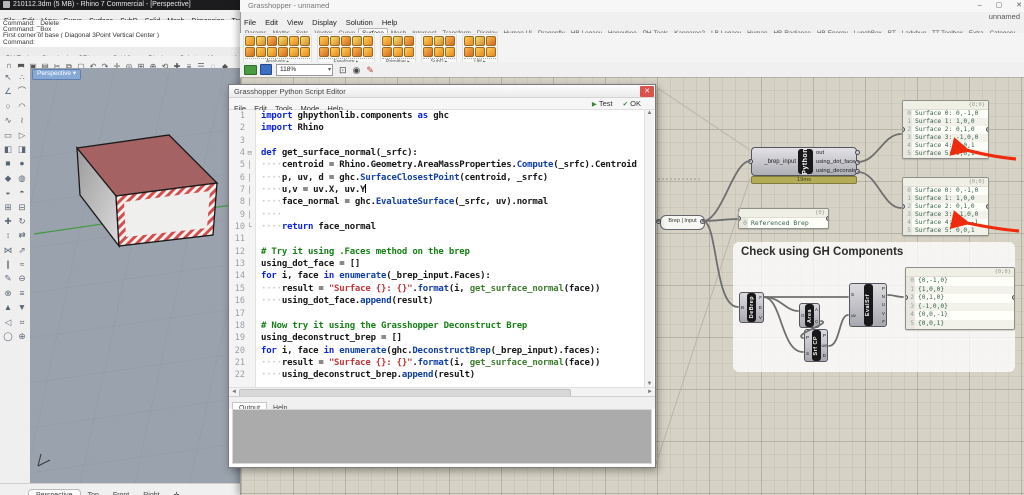 Image resolution: width=1024 pixels, height=495 pixels. What do you see at coordinates (249, 153) in the screenshot?
I see `fold-toggle-icon: ⊟` at bounding box center [249, 153].